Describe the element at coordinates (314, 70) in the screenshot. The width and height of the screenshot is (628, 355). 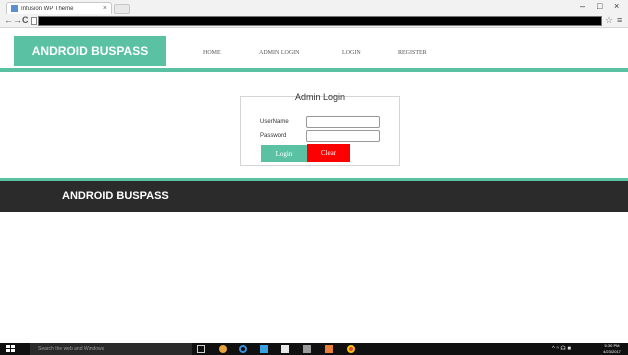
I see `header-divider` at that location.